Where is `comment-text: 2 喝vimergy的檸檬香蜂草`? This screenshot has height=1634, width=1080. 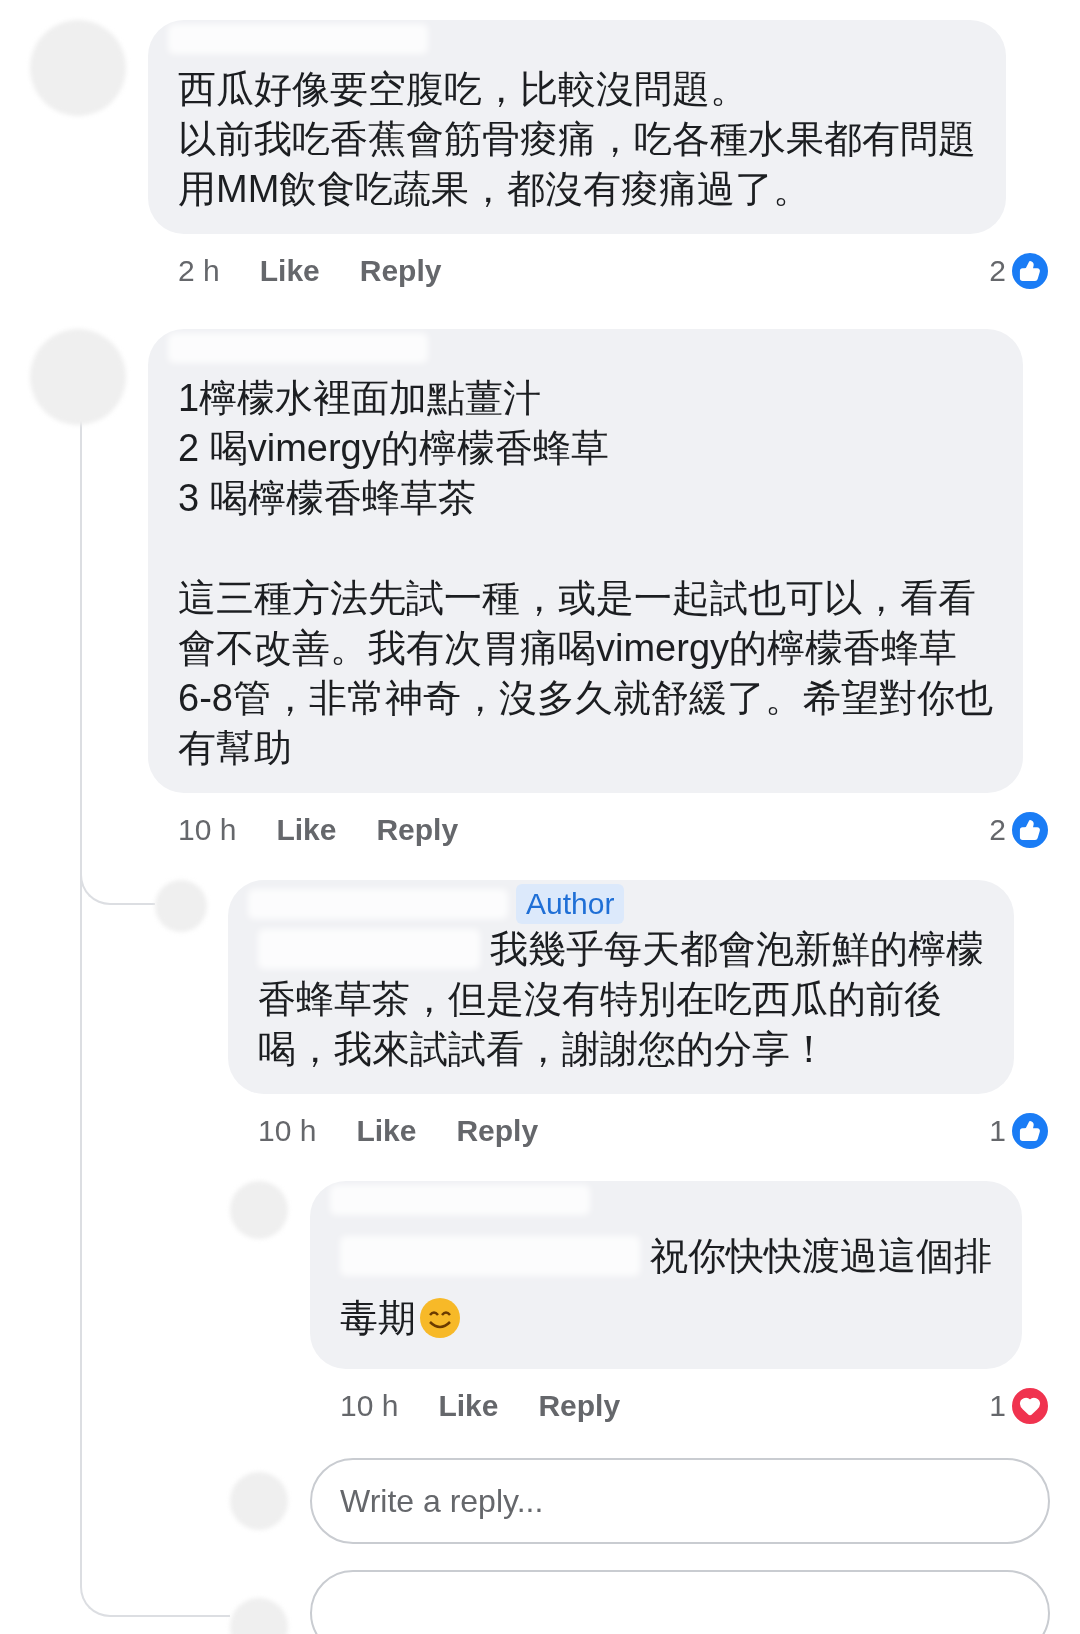
comment-text: 2 喝vimergy的檸檬香蜂草 is located at coordinates (394, 448).